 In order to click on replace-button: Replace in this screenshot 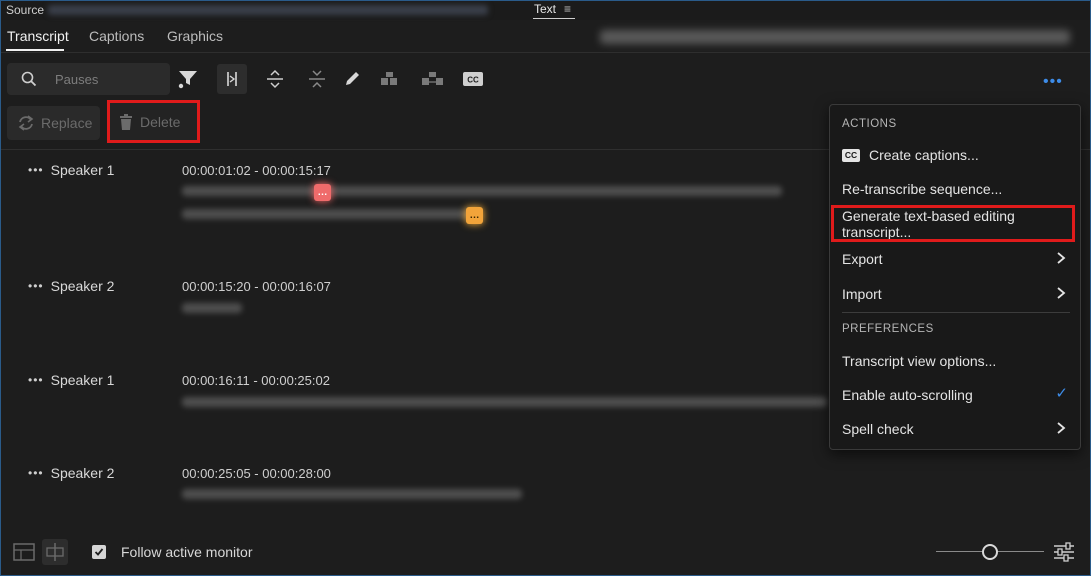, I will do `click(53, 123)`.